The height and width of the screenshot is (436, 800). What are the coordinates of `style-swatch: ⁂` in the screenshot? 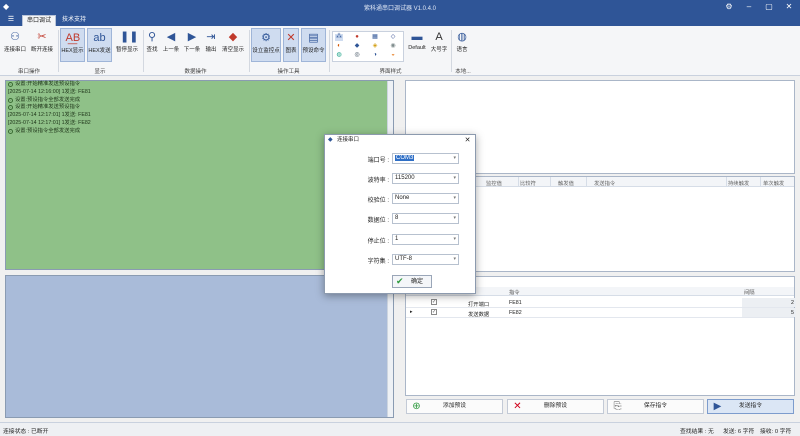 It's located at (339, 37).